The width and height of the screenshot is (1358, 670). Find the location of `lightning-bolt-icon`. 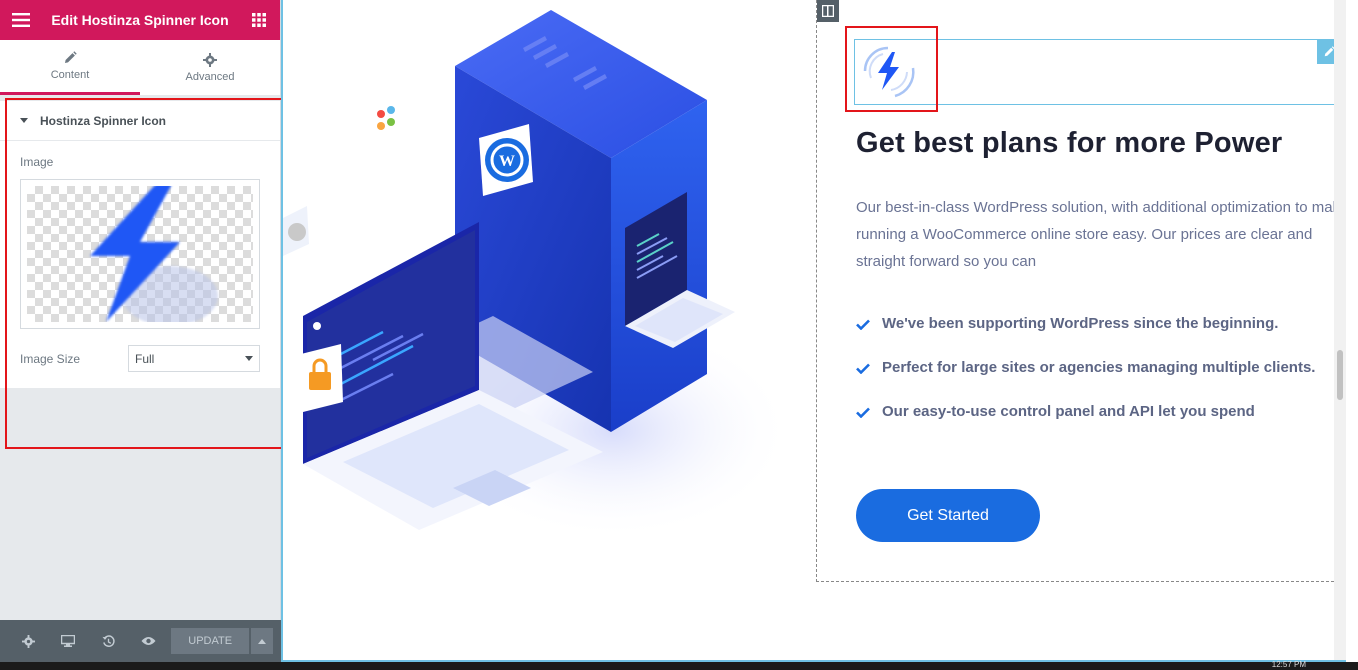

lightning-bolt-icon is located at coordinates (154, 254).